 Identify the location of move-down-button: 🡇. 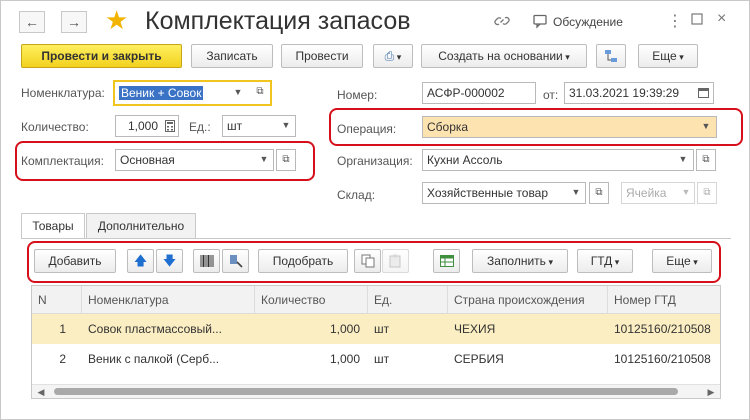
(169, 261).